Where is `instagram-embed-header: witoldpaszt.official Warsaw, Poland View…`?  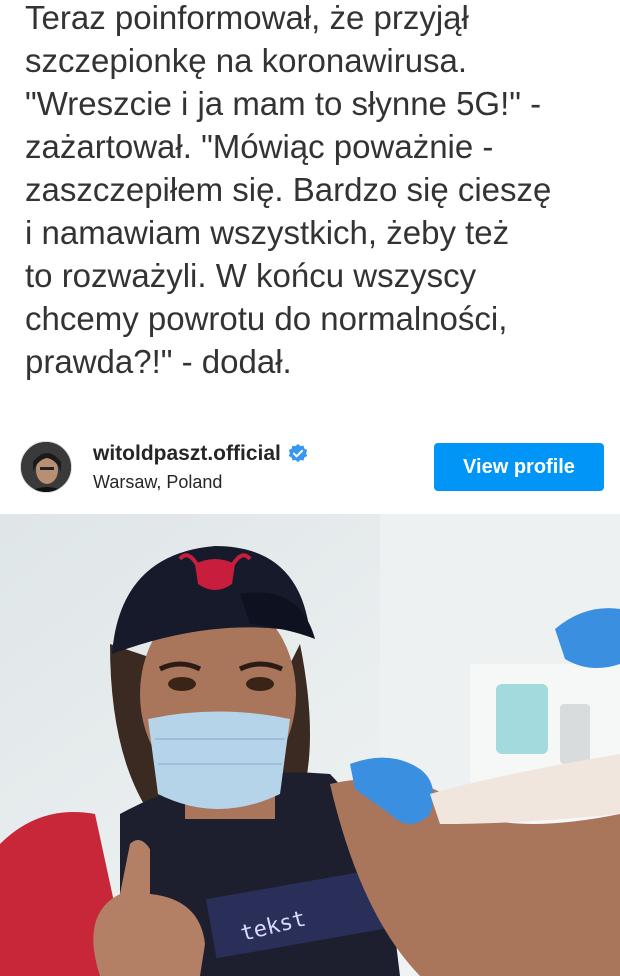
instagram-embed-header: witoldpaszt.official Warsaw, Poland View… is located at coordinates (310, 470).